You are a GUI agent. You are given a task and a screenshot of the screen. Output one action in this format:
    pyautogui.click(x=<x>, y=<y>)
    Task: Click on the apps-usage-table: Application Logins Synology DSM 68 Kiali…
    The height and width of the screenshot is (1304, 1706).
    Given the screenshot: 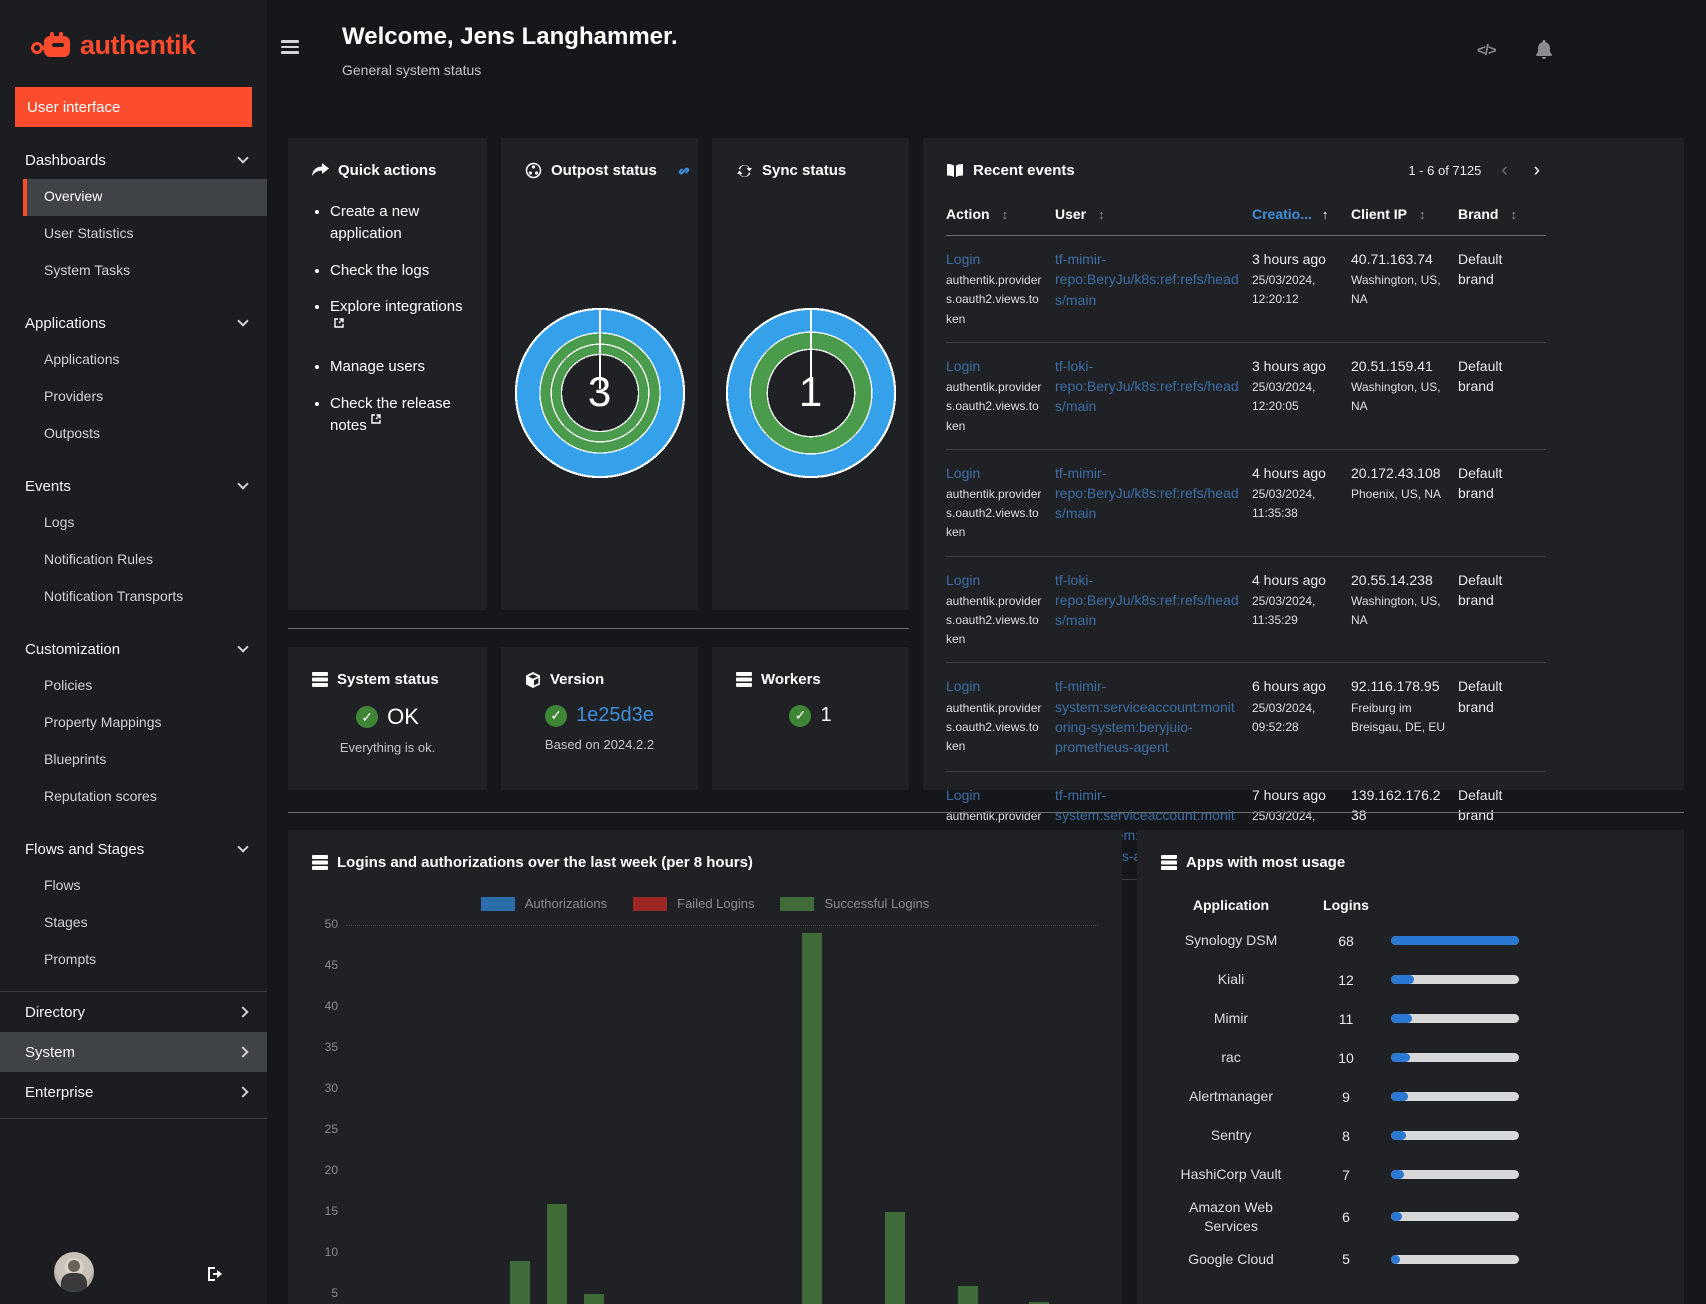 What is the action you would take?
    pyautogui.click(x=1410, y=1088)
    